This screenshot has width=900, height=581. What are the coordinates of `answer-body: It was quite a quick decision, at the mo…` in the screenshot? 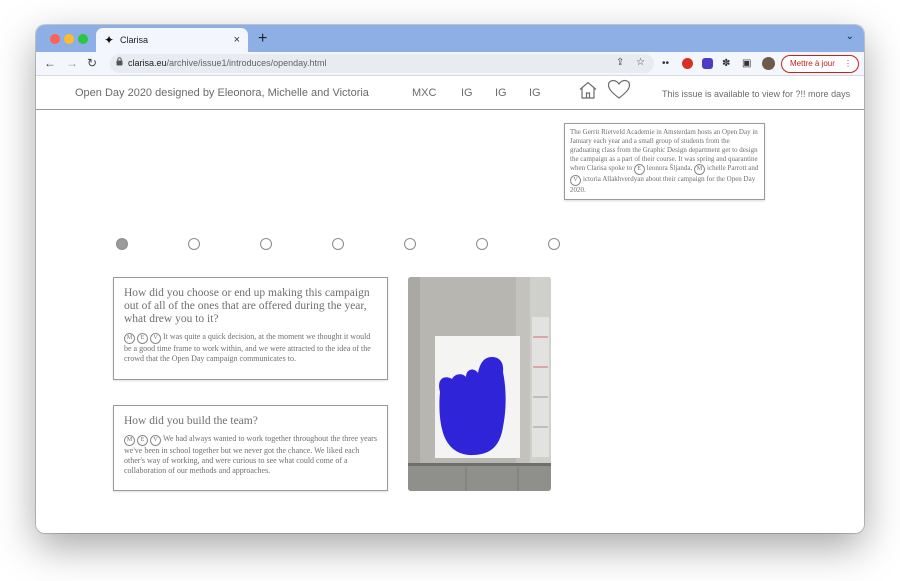 It's located at (247, 347).